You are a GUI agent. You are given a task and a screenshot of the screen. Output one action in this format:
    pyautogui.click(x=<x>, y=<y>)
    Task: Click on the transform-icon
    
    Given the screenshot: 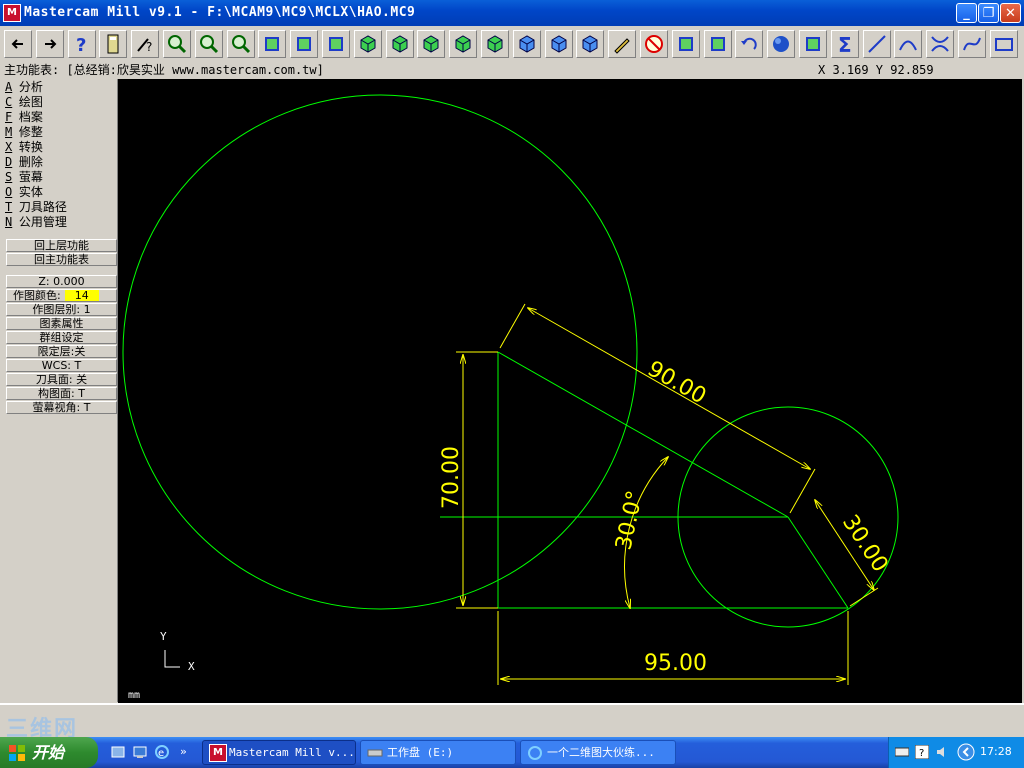 What is the action you would take?
    pyautogui.click(x=685, y=44)
    